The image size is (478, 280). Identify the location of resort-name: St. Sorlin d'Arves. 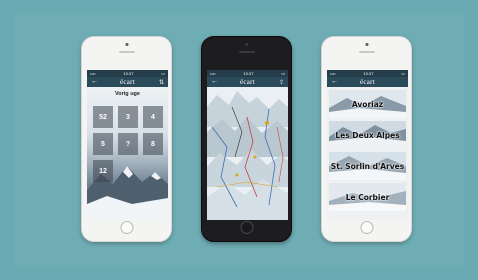
(367, 166).